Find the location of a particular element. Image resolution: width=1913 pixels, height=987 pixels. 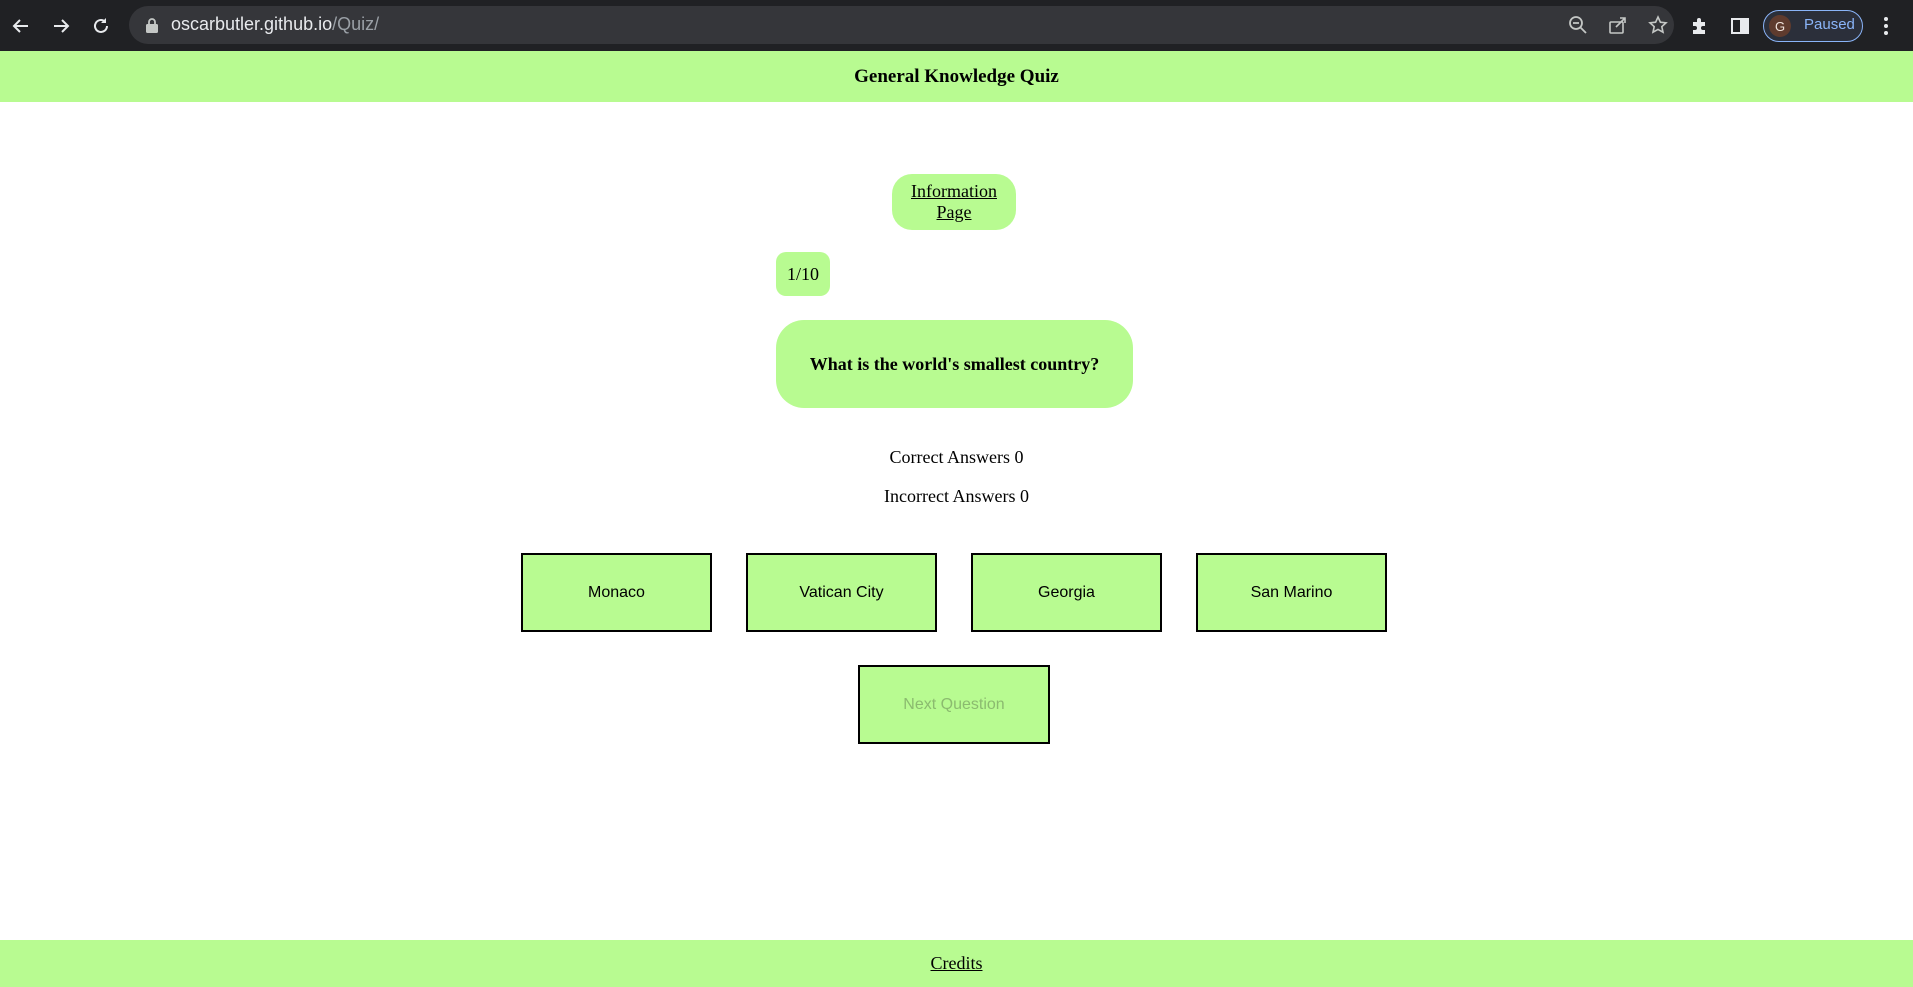

answer-button: Monaco is located at coordinates (616, 592).